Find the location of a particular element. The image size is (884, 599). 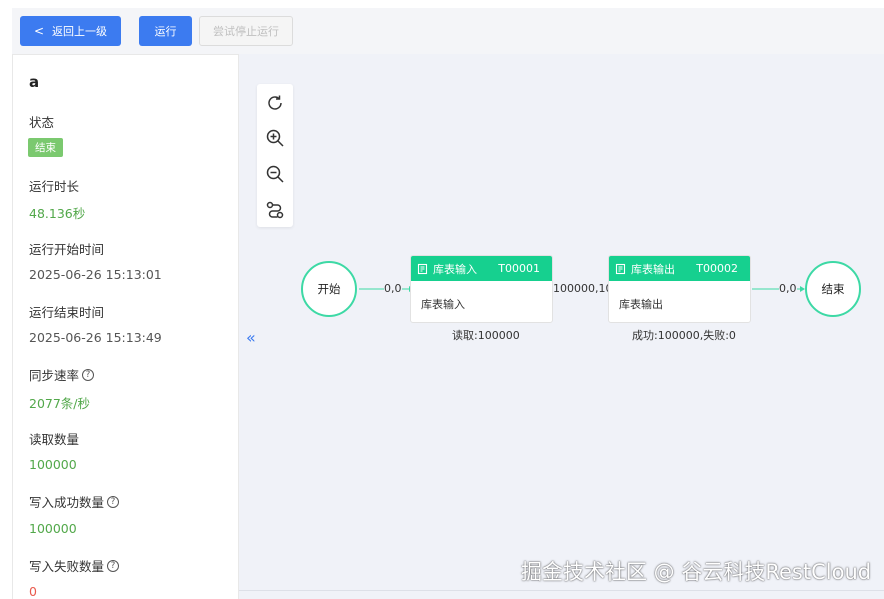

node-id: T00001 is located at coordinates (519, 268).